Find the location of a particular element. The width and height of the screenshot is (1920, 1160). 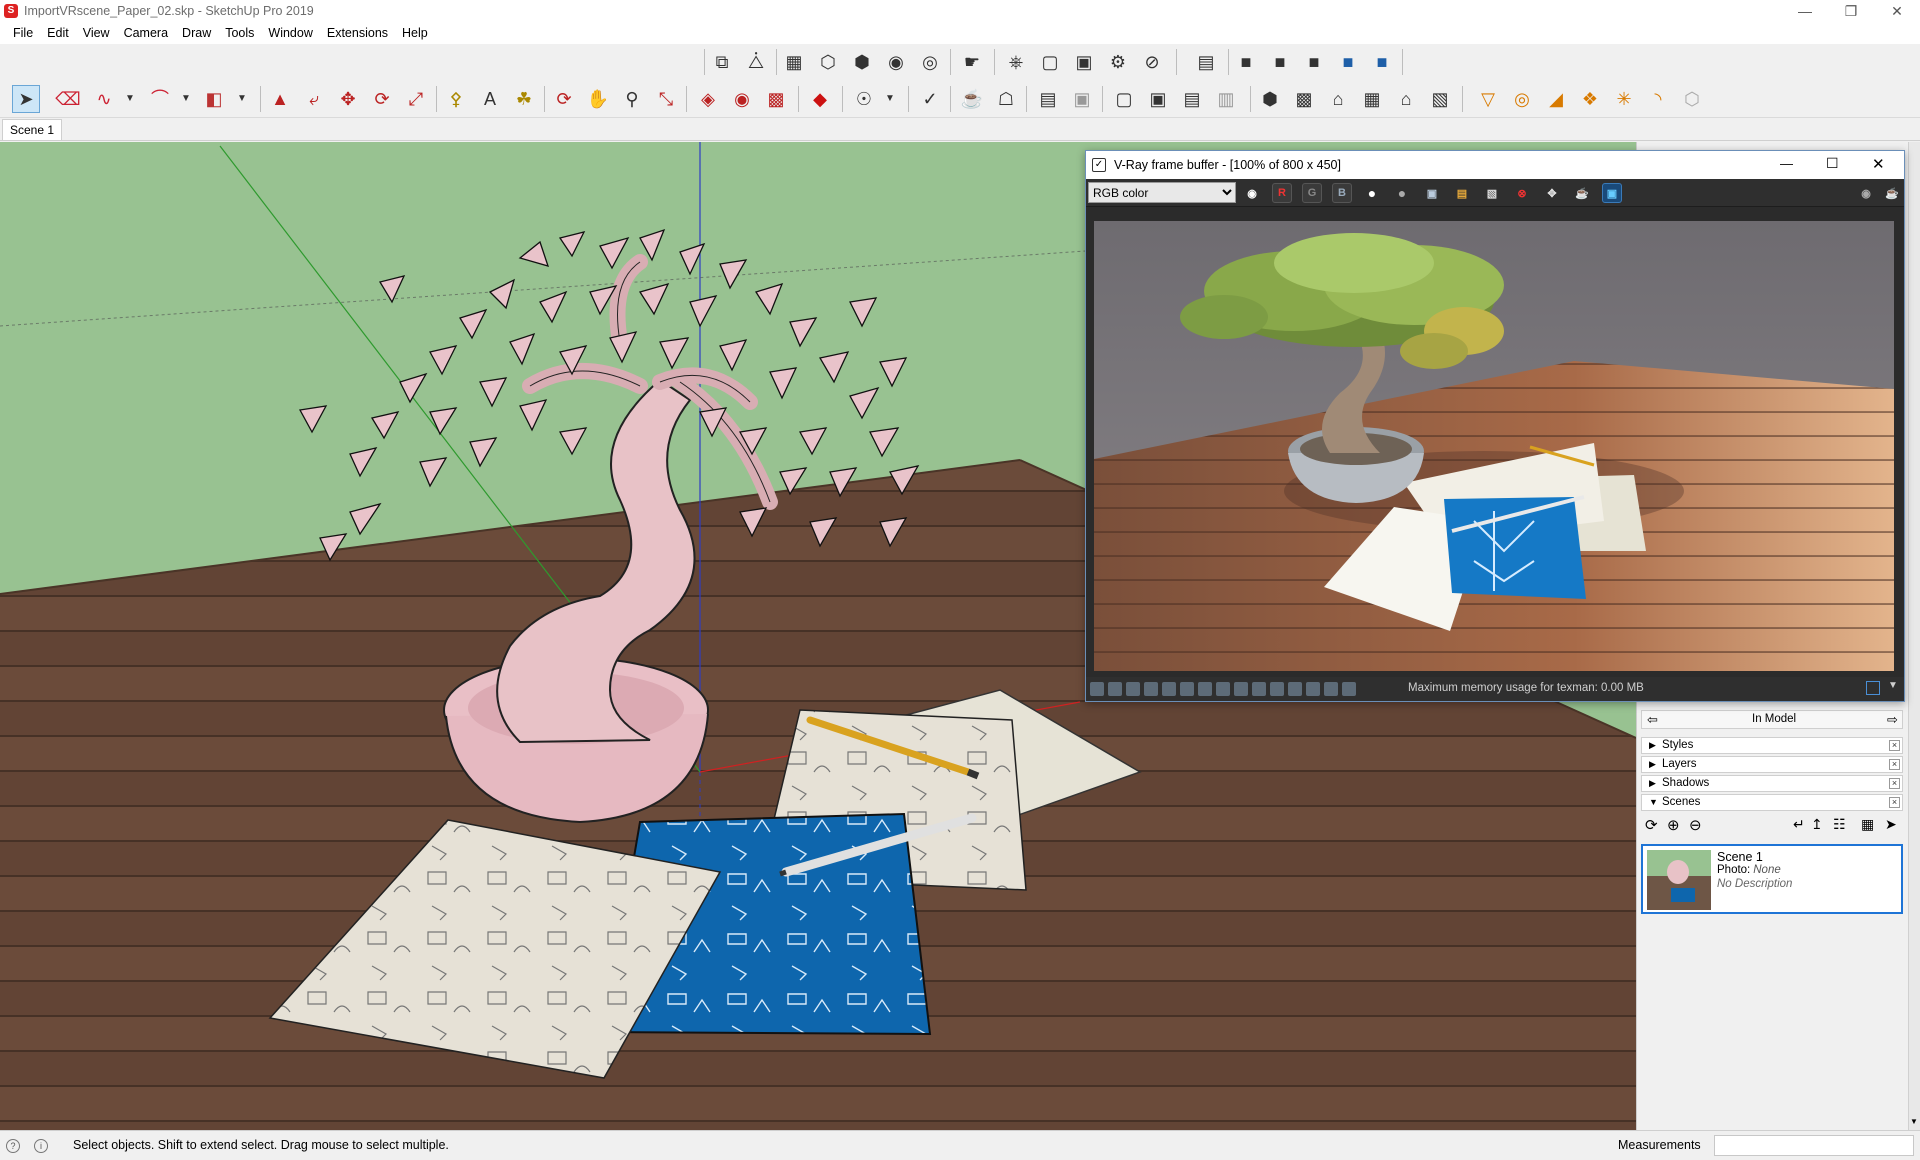

move-scene-down-icon: ↵ is located at coordinates (1799, 824).